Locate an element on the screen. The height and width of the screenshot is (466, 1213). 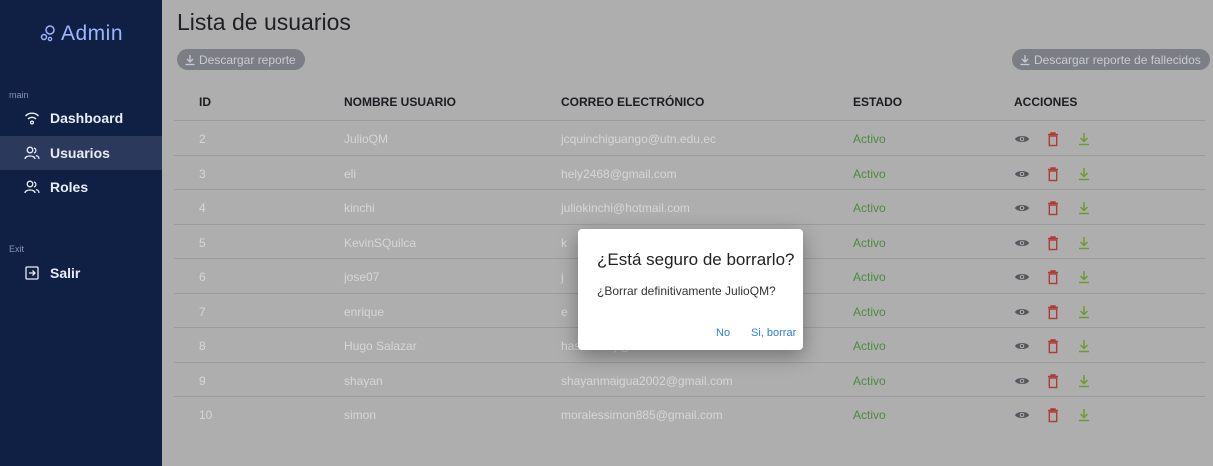
dialog-message: ¿Borrar definitivamente JulioQM? is located at coordinates (686, 291).